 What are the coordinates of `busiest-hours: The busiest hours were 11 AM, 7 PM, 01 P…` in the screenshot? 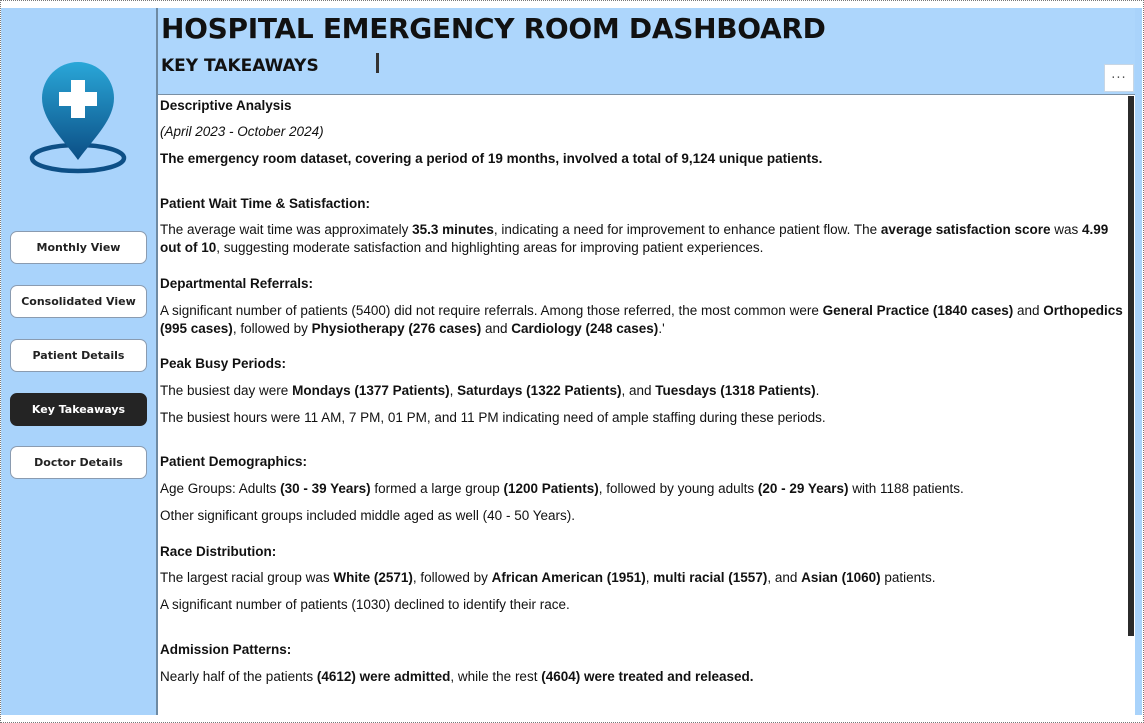 It's located at (493, 417).